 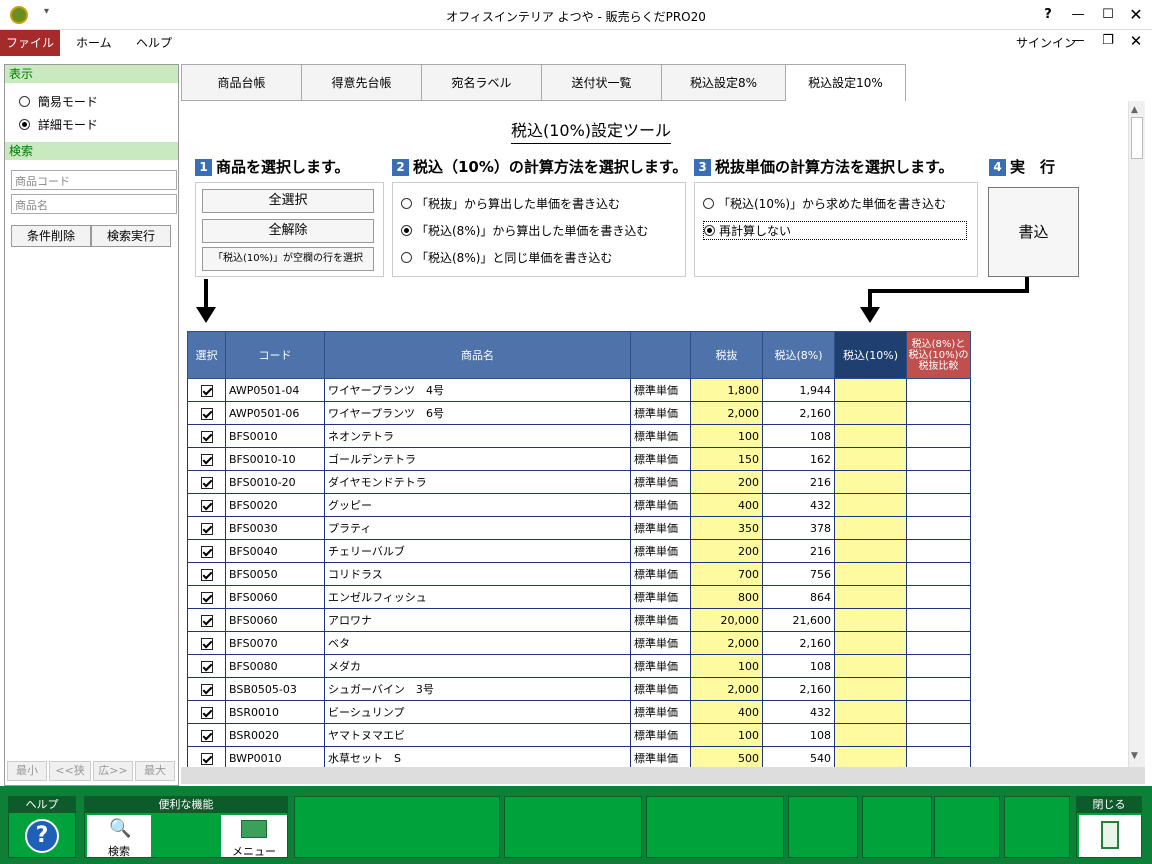 I want to click on row-tax8: 540, so click(x=798, y=756).